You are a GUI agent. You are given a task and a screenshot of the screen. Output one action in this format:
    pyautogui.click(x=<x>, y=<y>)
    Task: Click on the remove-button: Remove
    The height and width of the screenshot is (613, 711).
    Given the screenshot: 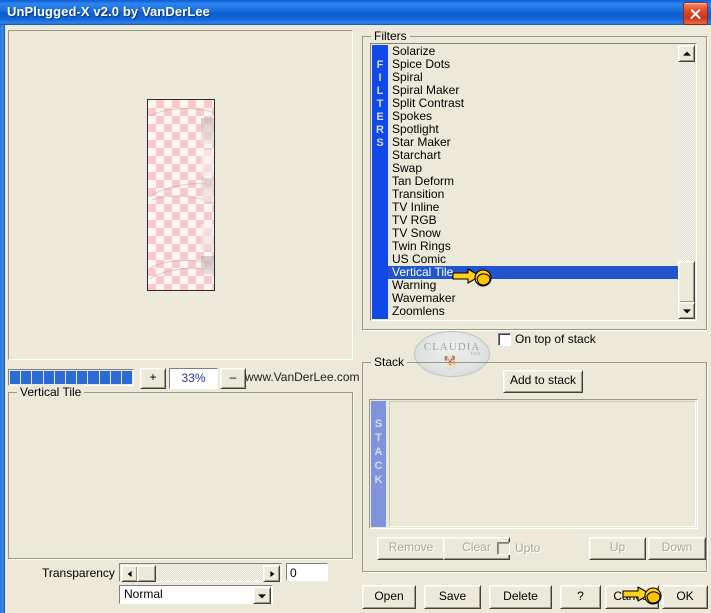 What is the action you would take?
    pyautogui.click(x=411, y=548)
    